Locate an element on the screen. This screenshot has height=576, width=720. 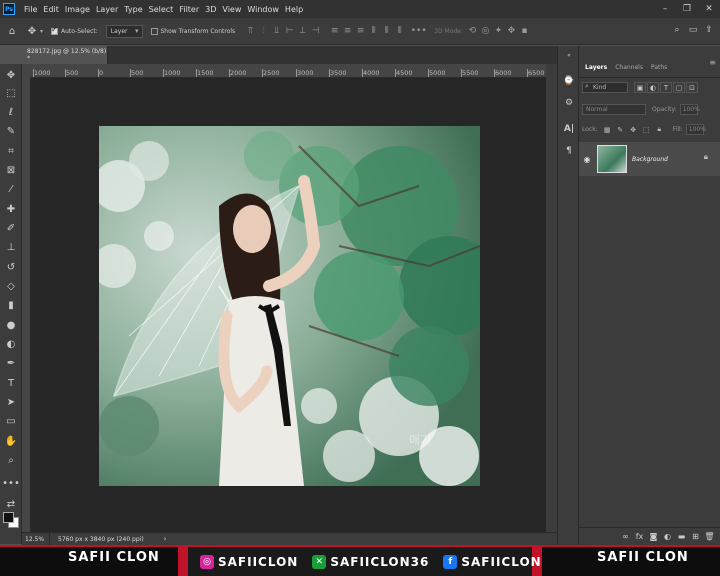
tab-channels: Channels is located at coordinates (629, 70).